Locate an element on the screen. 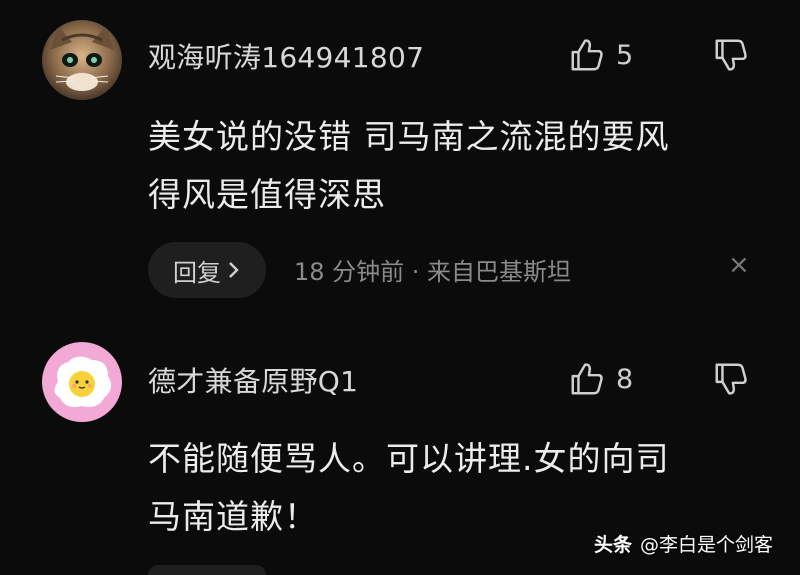 The image size is (800, 575). like-count: 5 is located at coordinates (625, 55).